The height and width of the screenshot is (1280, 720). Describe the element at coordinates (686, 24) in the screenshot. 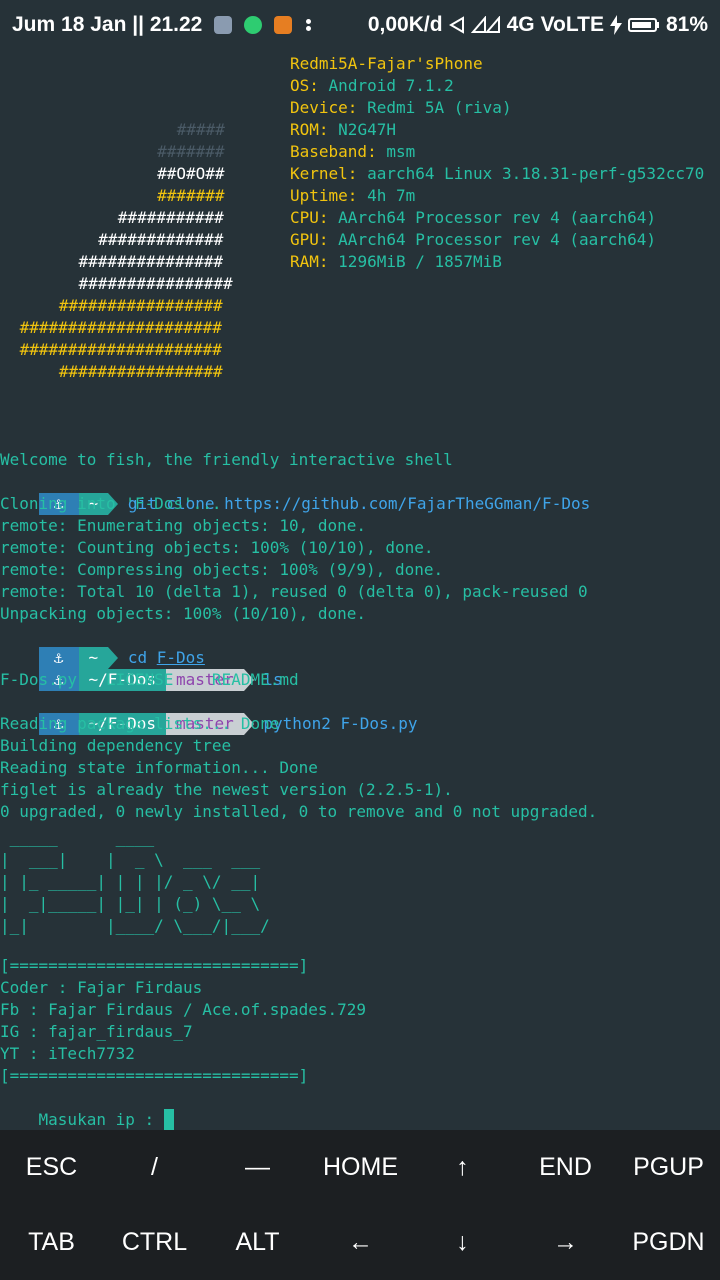

I see `battery-percent: 81%` at that location.